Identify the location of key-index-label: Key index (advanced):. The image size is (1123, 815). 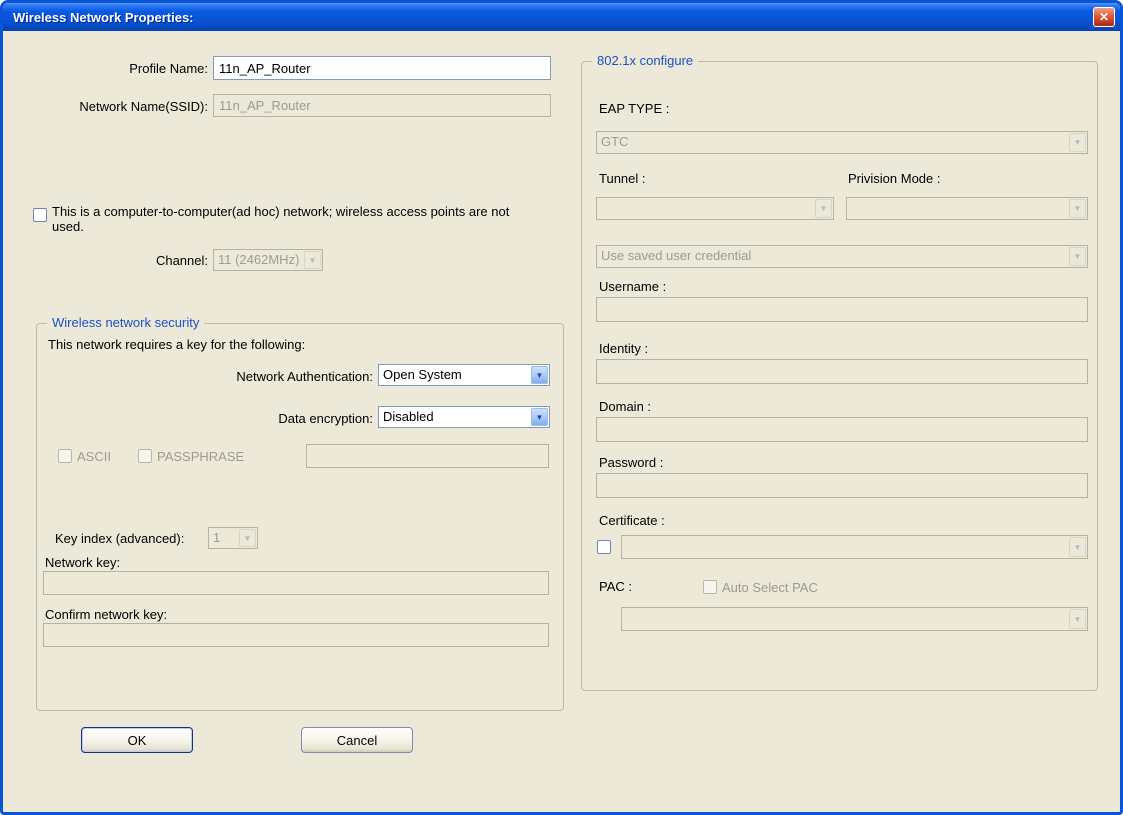
(120, 538).